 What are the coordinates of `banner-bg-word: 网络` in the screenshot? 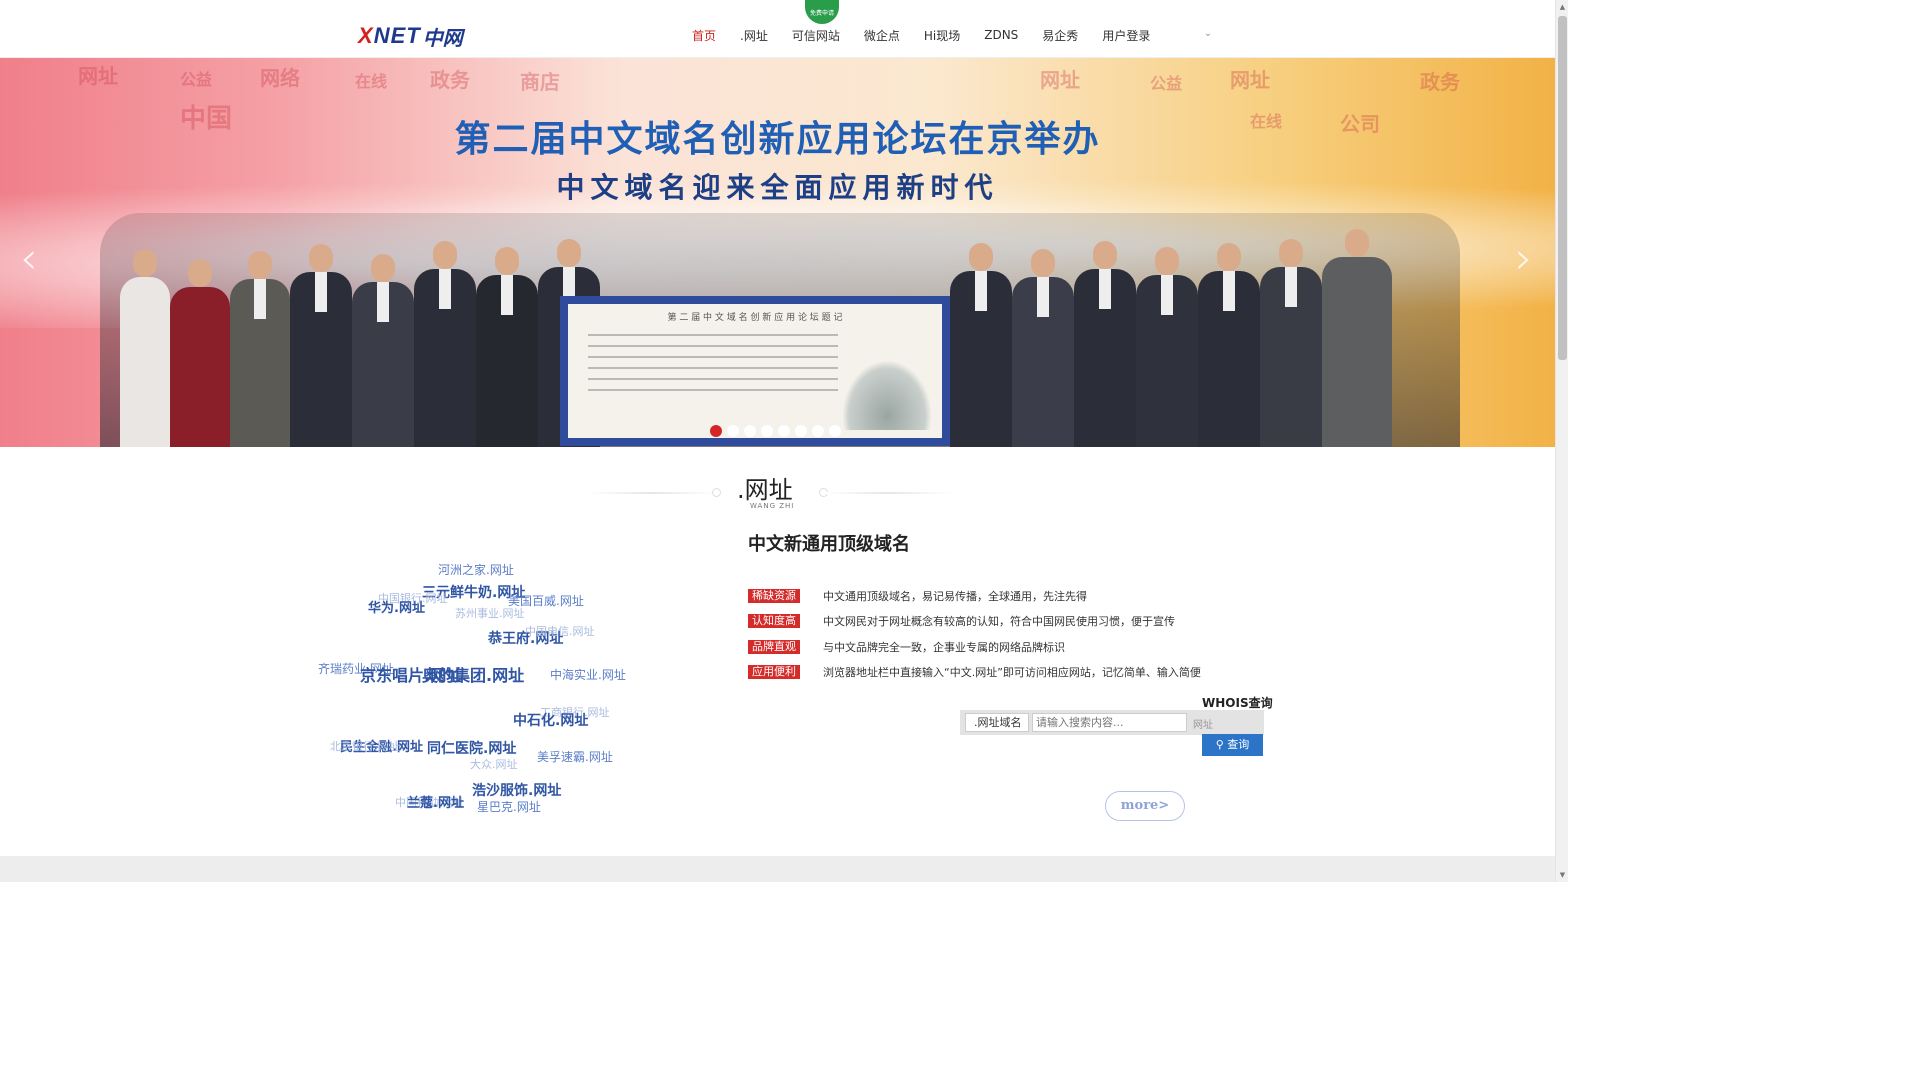 It's located at (280, 78).